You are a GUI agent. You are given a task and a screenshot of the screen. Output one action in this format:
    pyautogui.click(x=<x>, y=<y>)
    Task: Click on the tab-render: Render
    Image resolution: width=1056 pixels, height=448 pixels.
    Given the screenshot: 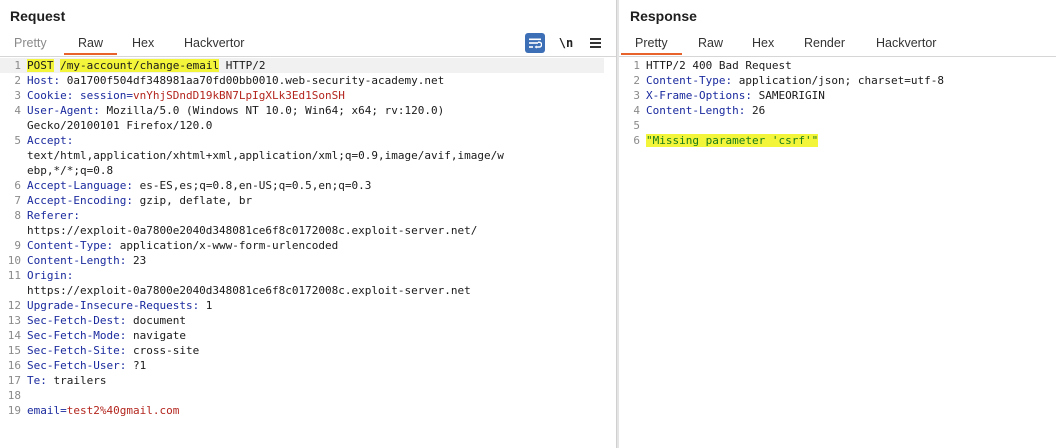 What is the action you would take?
    pyautogui.click(x=824, y=43)
    